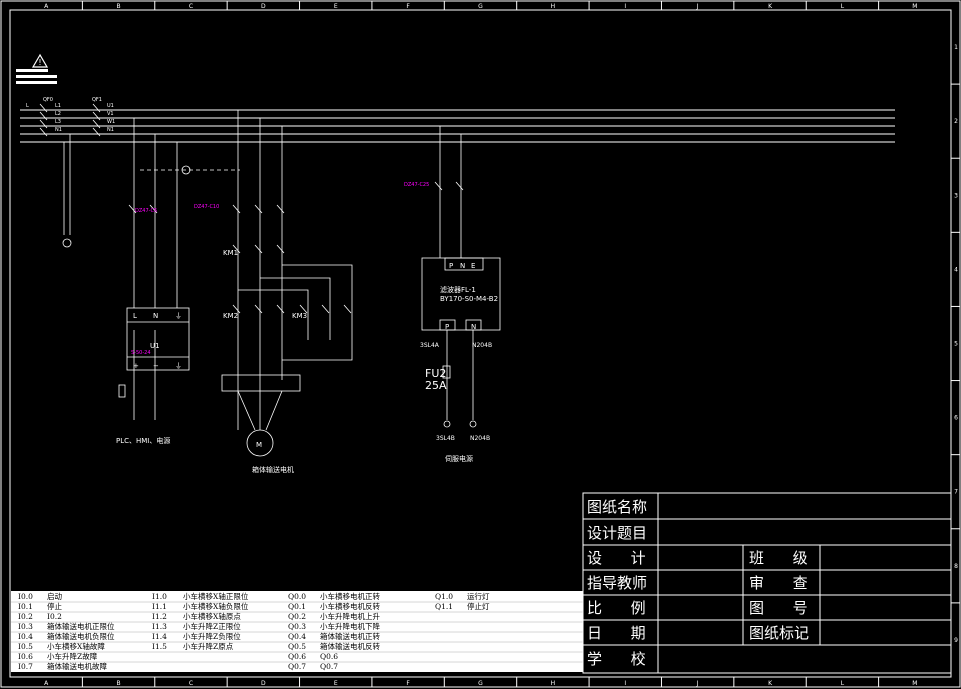 This screenshot has width=961, height=689. What do you see at coordinates (350, 636) in the screenshot?
I see `io-description: 箱体输送电机正转` at bounding box center [350, 636].